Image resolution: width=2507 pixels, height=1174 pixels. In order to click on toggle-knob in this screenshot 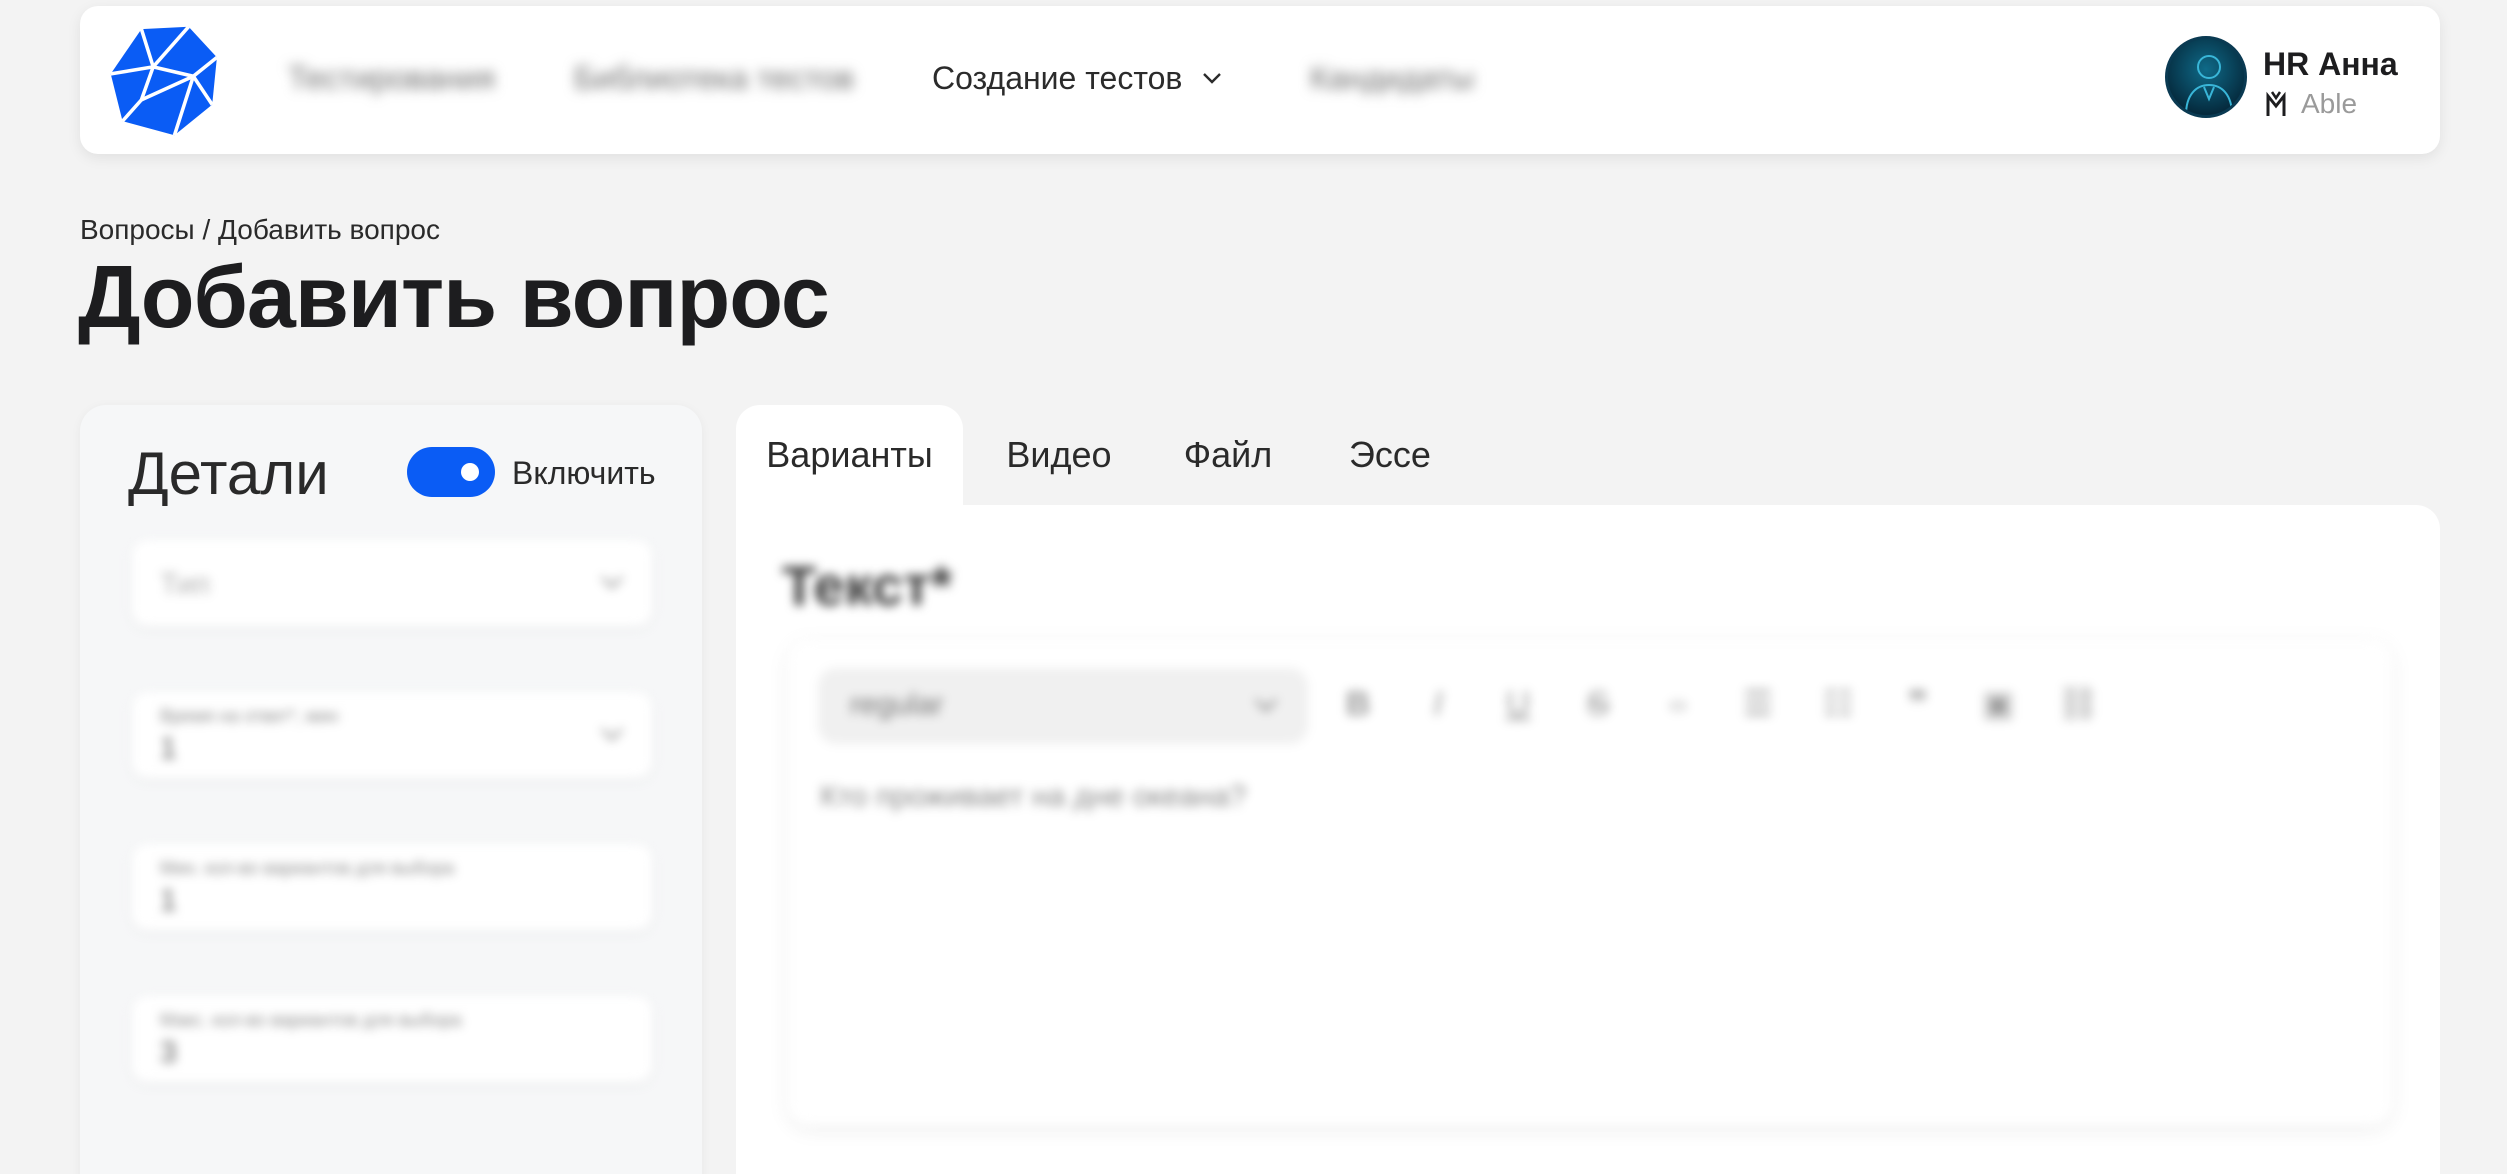, I will do `click(470, 472)`.